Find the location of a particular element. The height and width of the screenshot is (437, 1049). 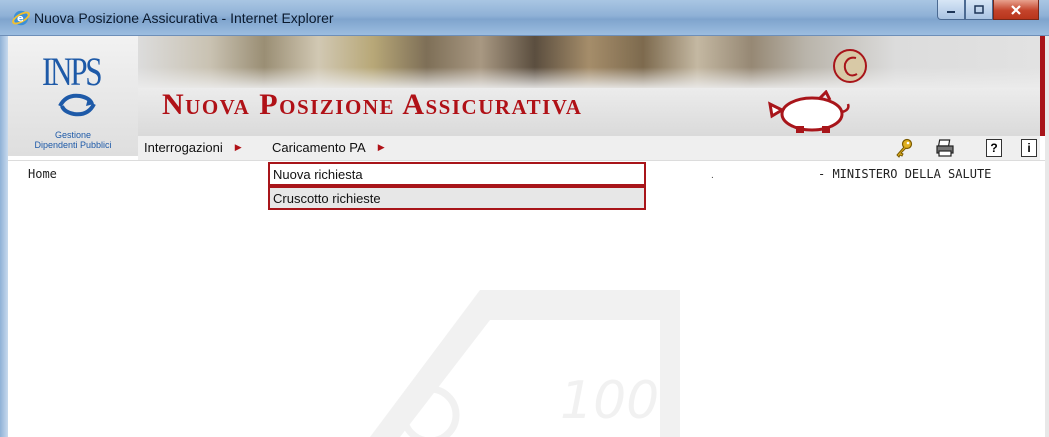

minimize-button is located at coordinates (951, 10).